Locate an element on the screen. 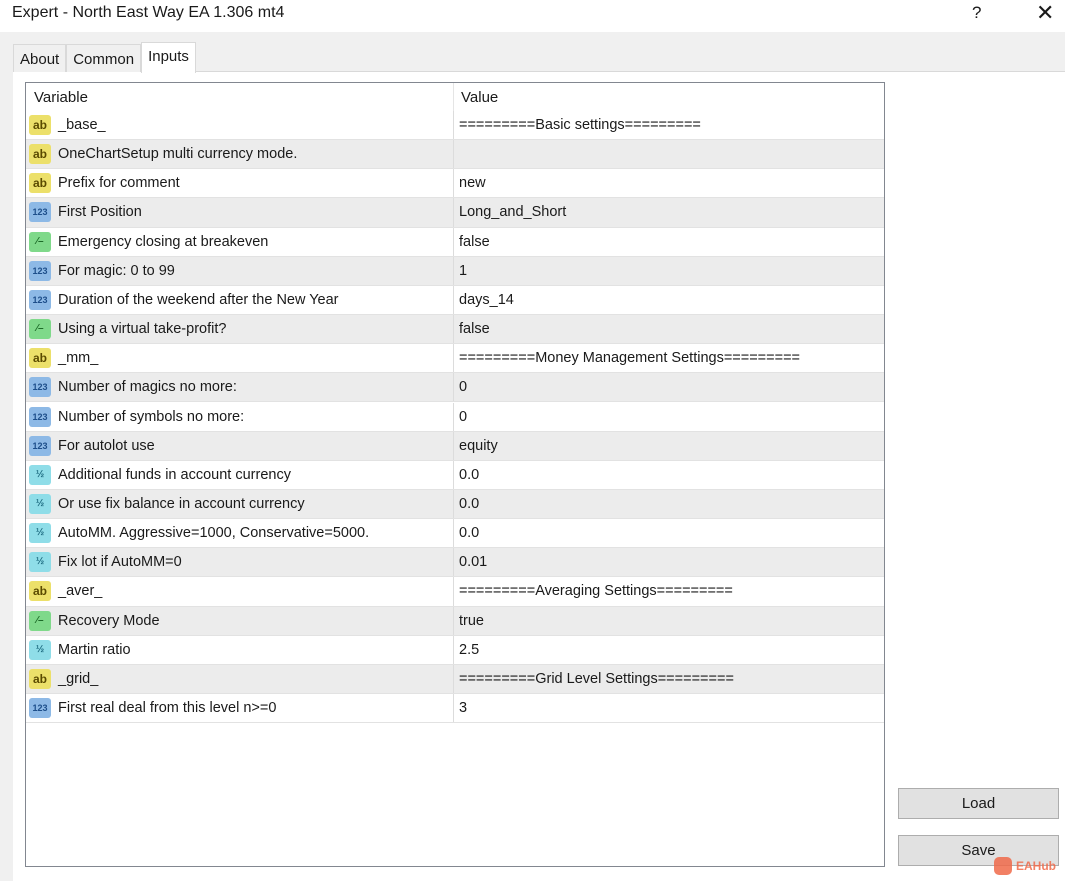 The image size is (1065, 881). help-button: ? is located at coordinates (976, 13).